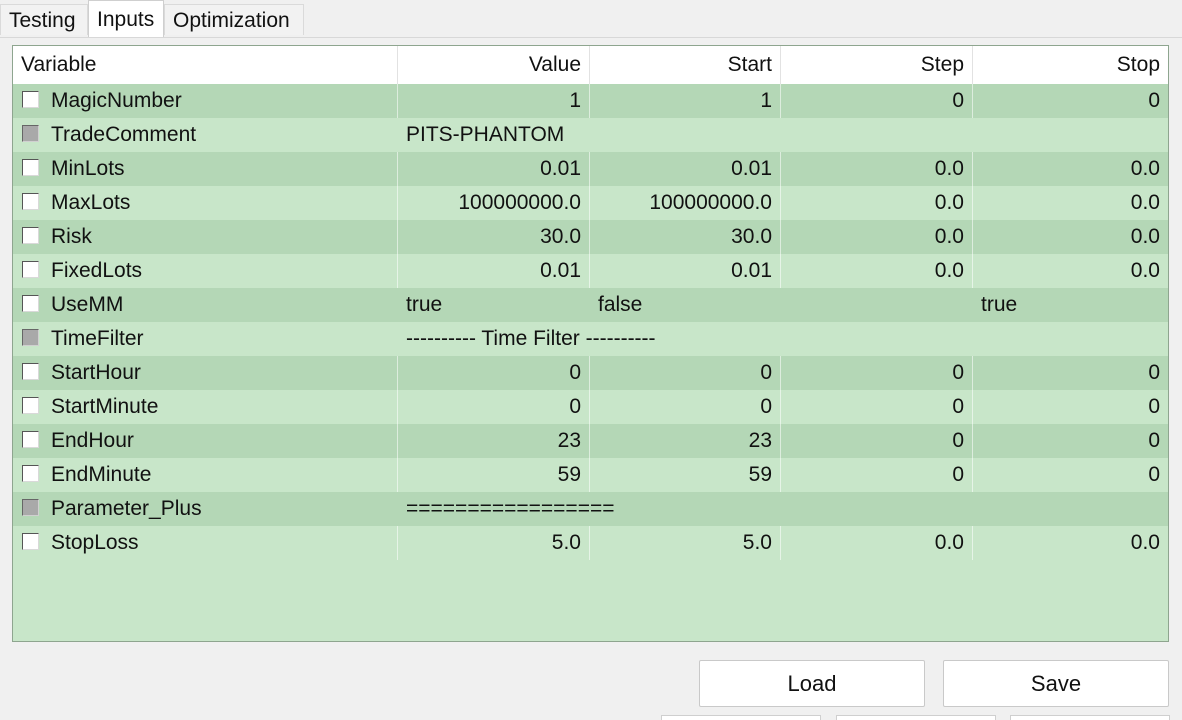  I want to click on table-row: EndHour 23 23 0 0, so click(590, 441).